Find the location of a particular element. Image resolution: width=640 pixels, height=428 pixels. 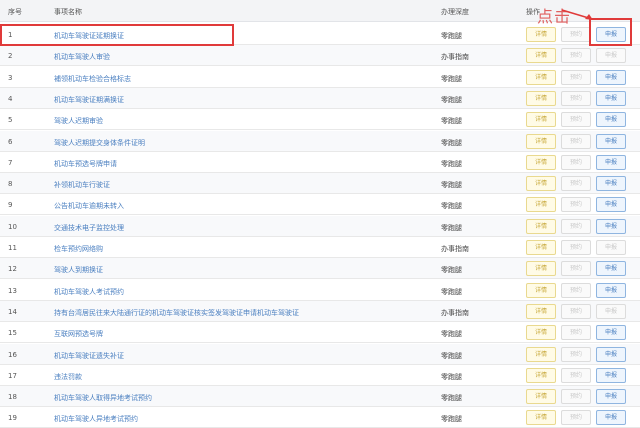

table-row: 4 机动车驾驶证期满换证 零跑腿 详情 预约 申报 is located at coordinates (320, 98).